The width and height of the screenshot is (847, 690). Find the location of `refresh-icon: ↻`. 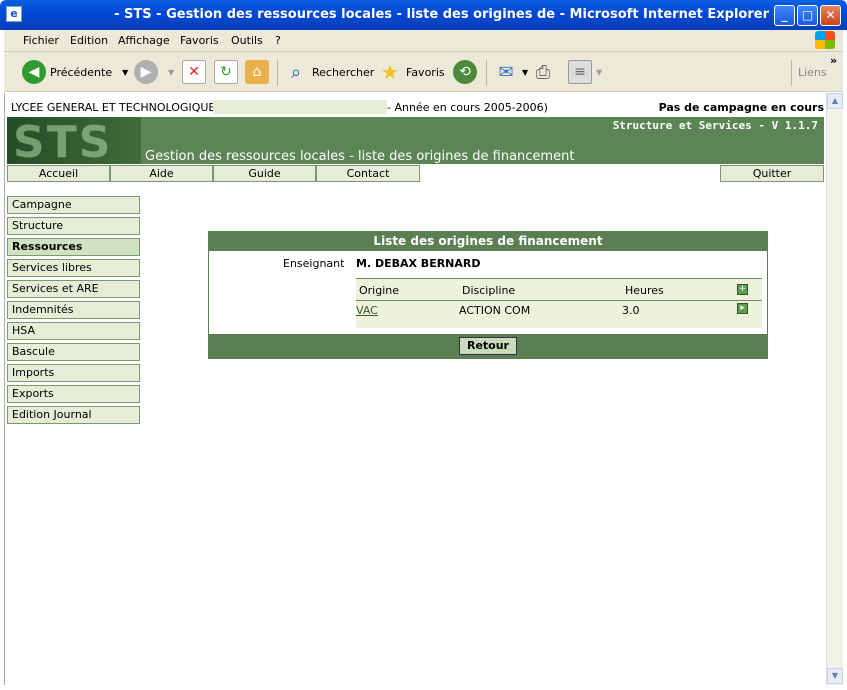

refresh-icon: ↻ is located at coordinates (226, 72).